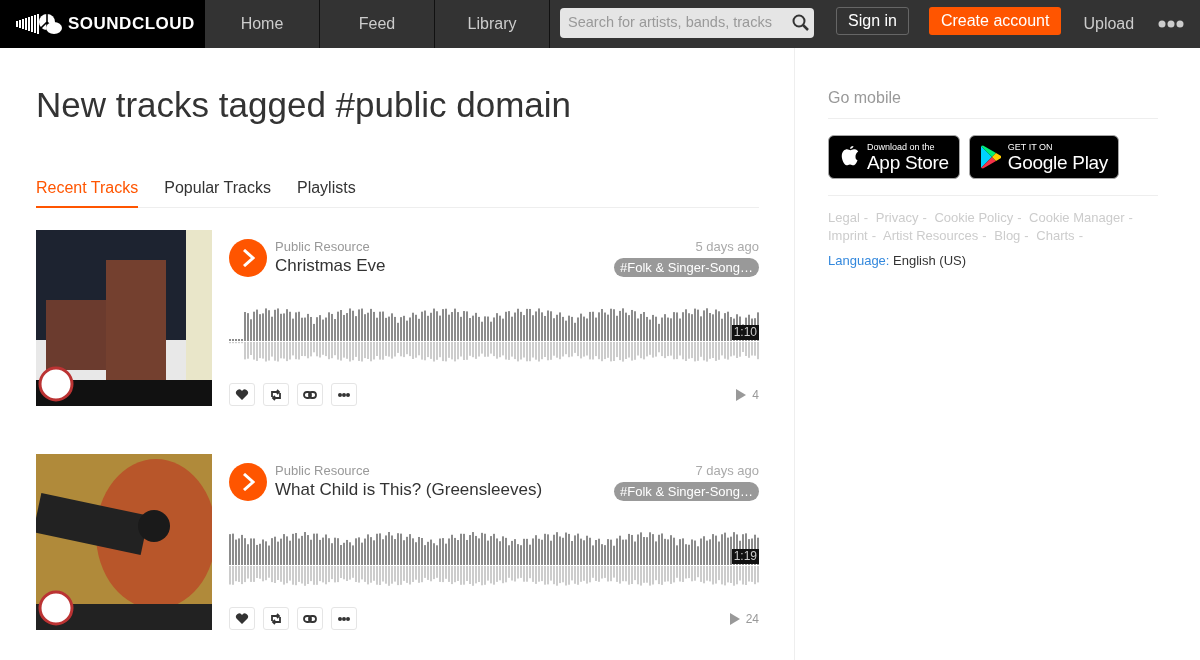 The height and width of the screenshot is (660, 1200). I want to click on tab: Playlists, so click(326, 192).